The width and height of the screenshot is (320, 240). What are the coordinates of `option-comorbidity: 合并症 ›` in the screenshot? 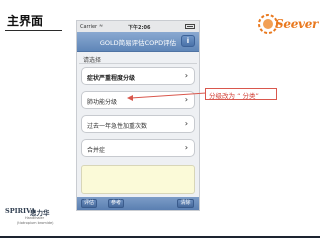 It's located at (138, 148).